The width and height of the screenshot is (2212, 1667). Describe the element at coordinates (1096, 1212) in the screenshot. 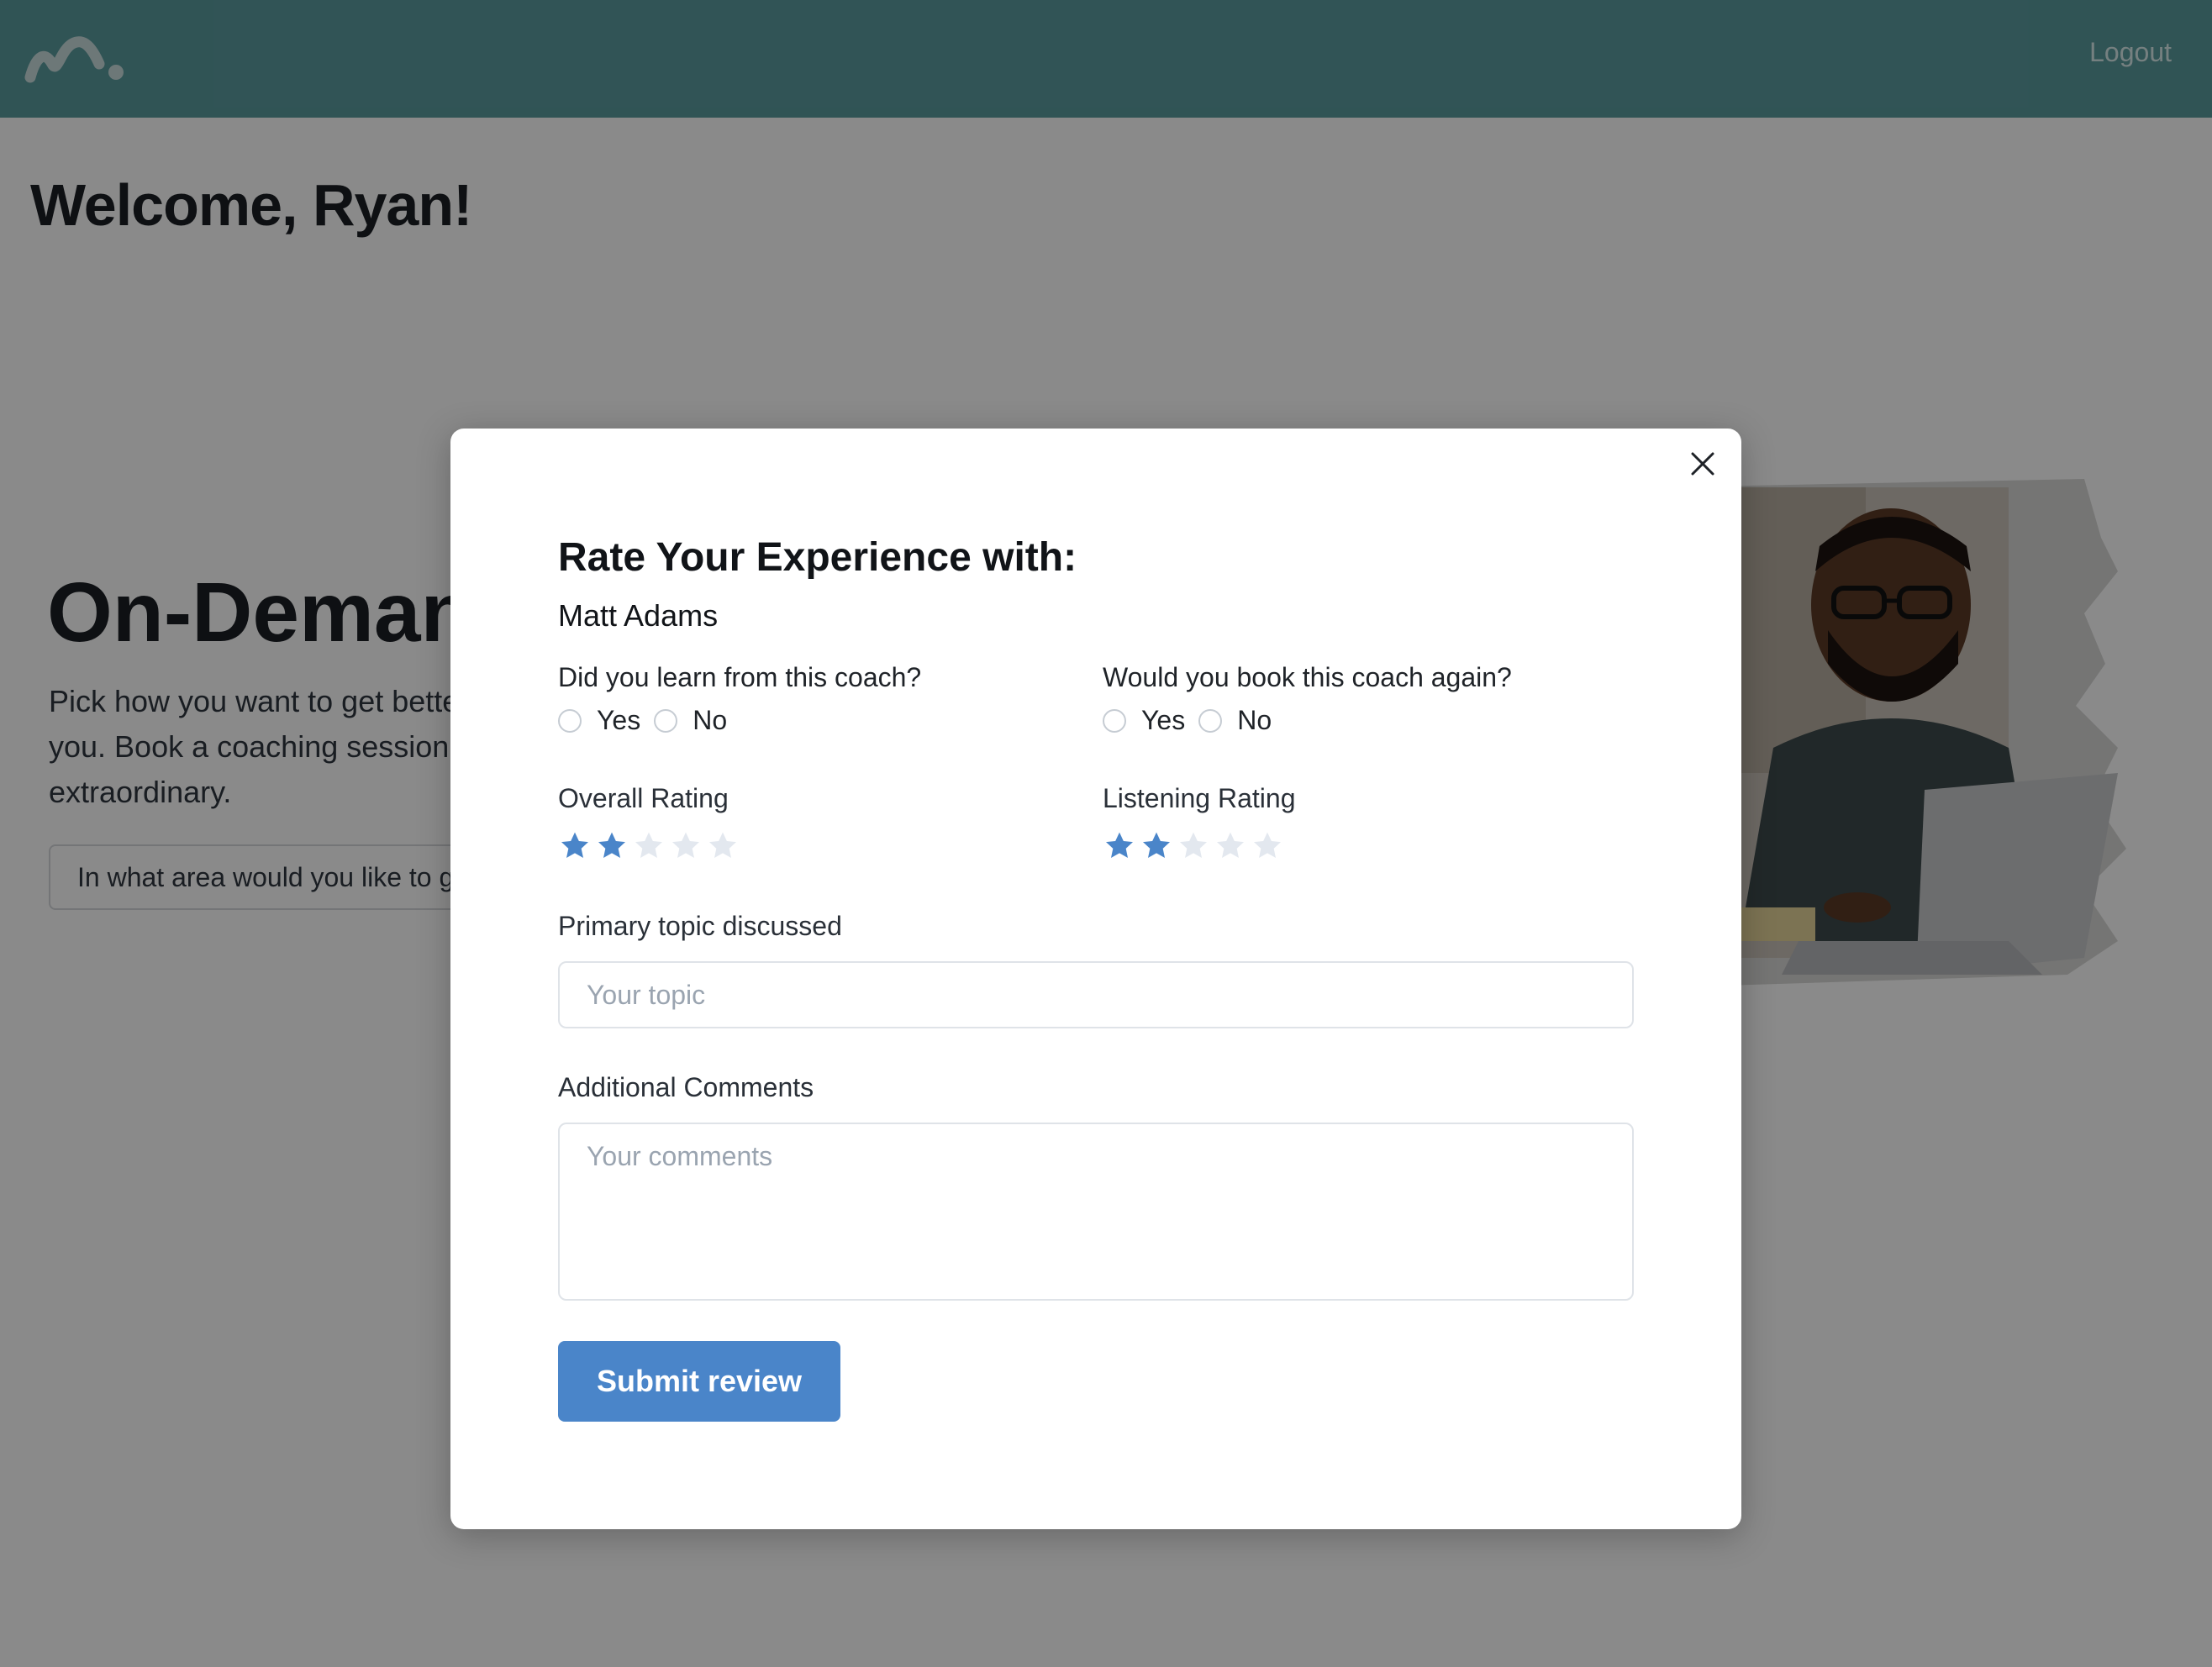

I see `comments-textarea` at that location.